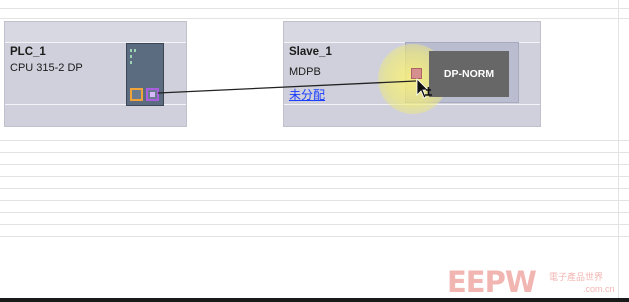 This screenshot has height=302, width=629. Describe the element at coordinates (287, 87) in the screenshot. I see `drag-connection-line` at that location.